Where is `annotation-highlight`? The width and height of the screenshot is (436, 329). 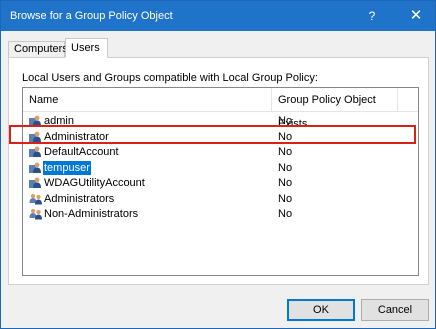
annotation-highlight is located at coordinates (212, 134).